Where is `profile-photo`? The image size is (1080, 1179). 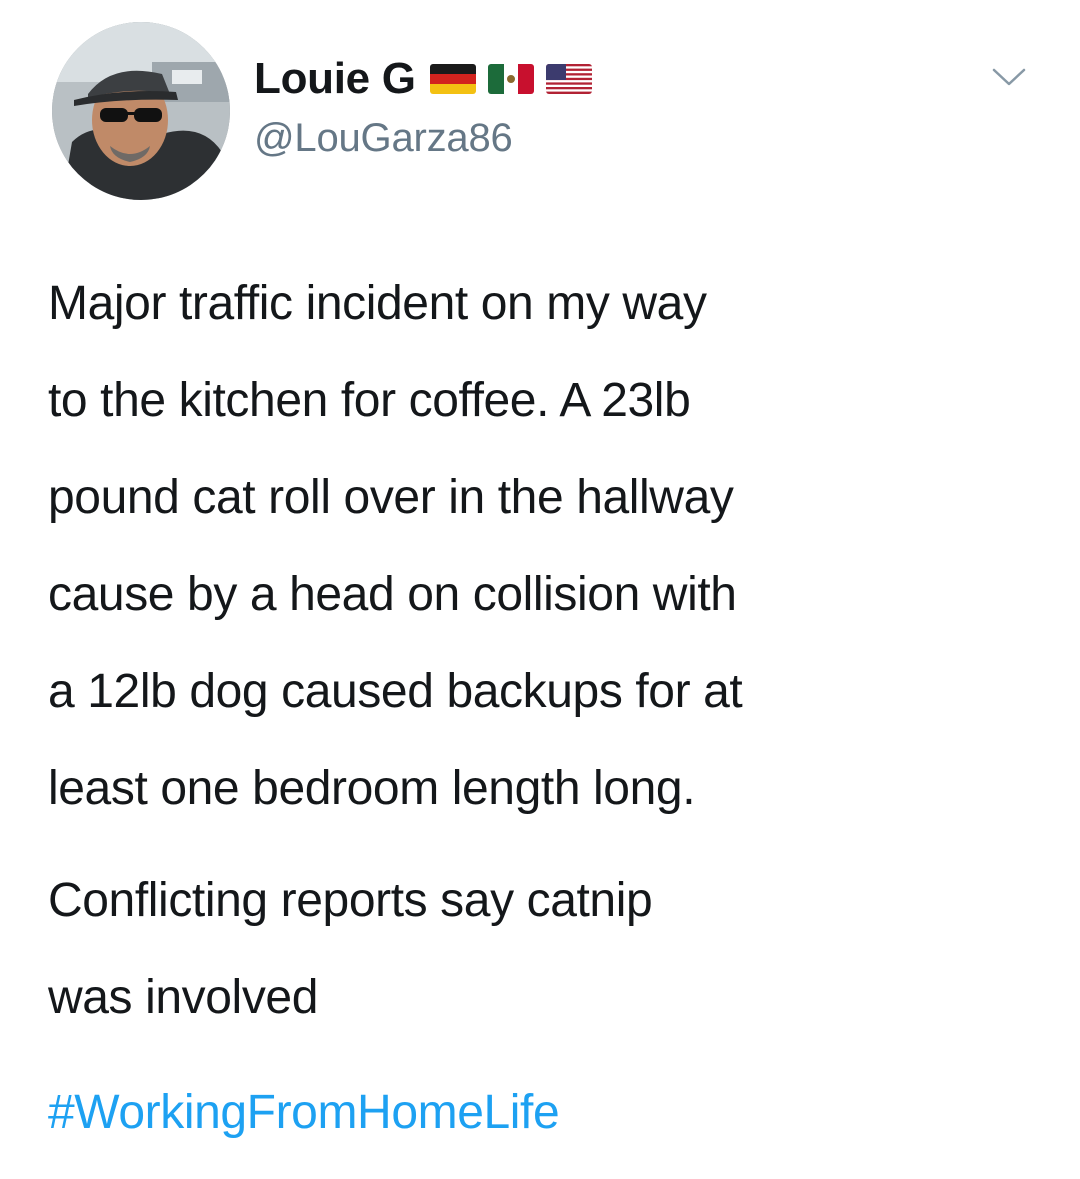
profile-photo is located at coordinates (141, 111).